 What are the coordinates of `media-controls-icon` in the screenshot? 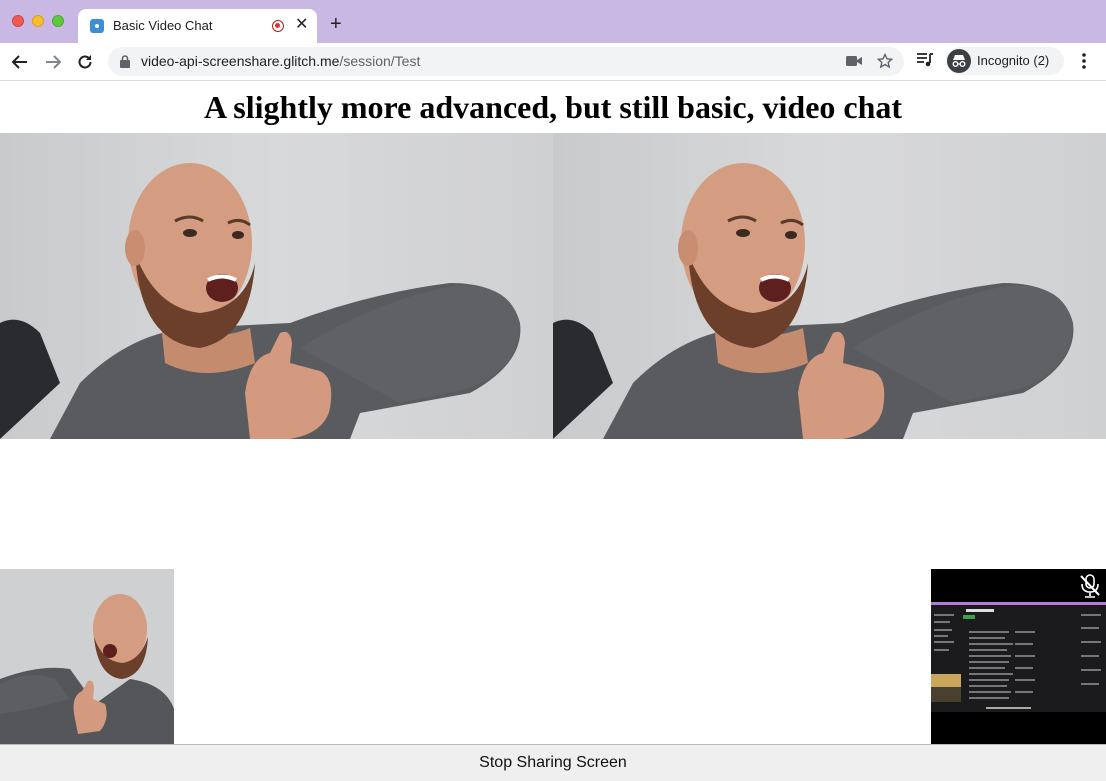 It's located at (925, 60).